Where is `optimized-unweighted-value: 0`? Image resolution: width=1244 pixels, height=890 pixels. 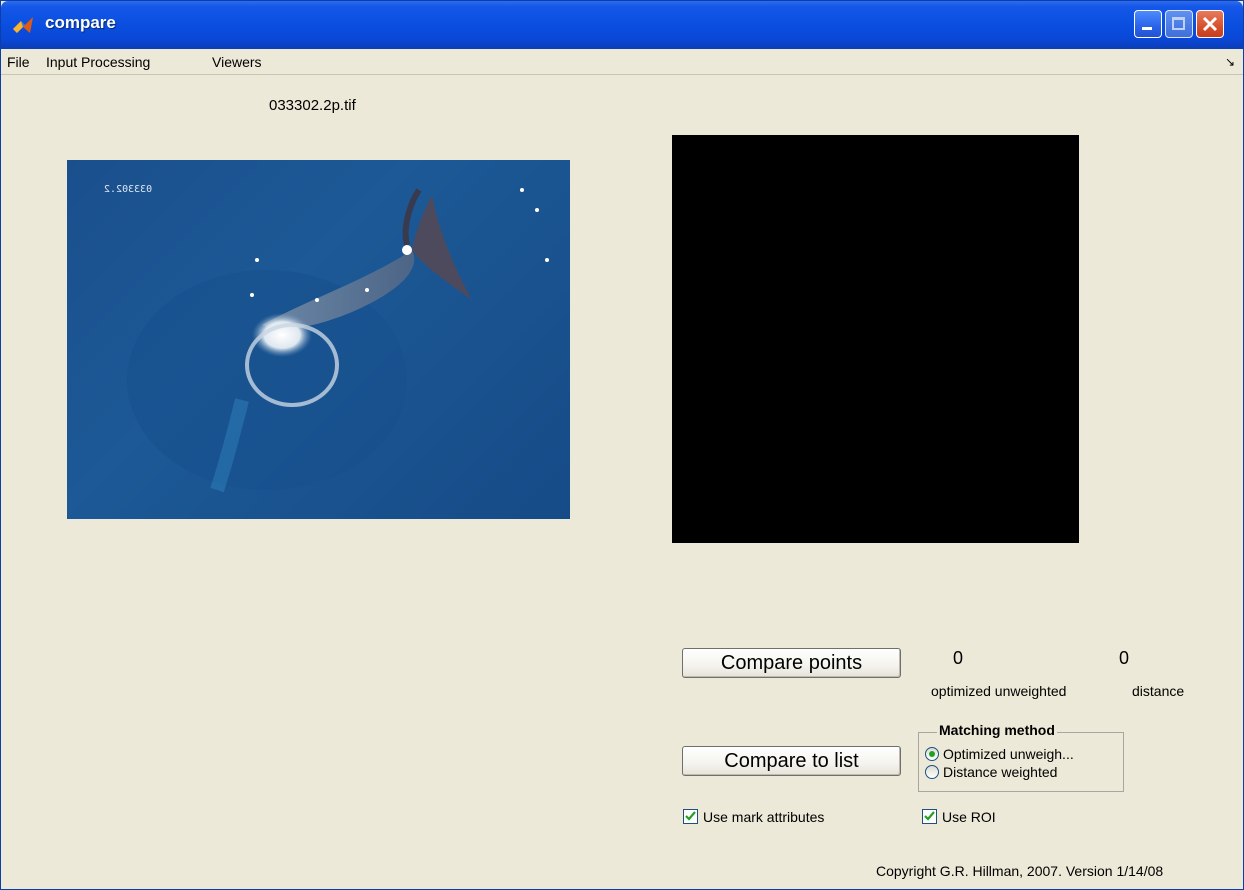
optimized-unweighted-value: 0 is located at coordinates (958, 658).